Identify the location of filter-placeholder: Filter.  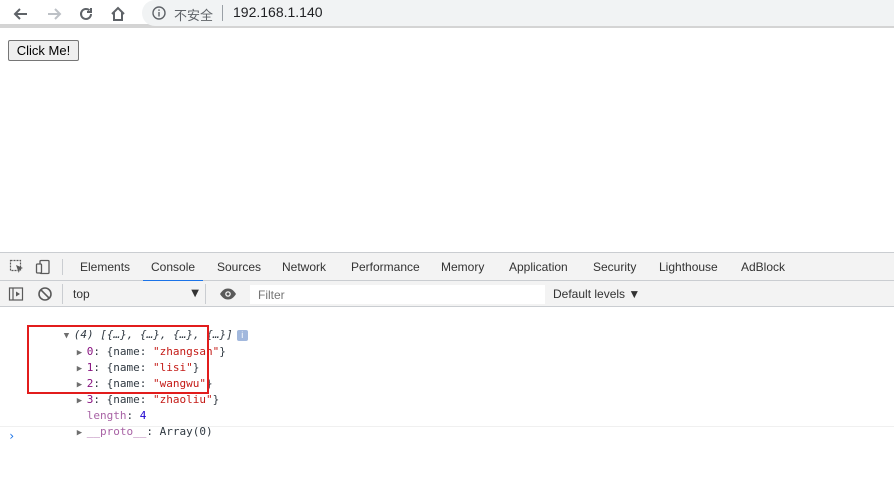
(271, 295).